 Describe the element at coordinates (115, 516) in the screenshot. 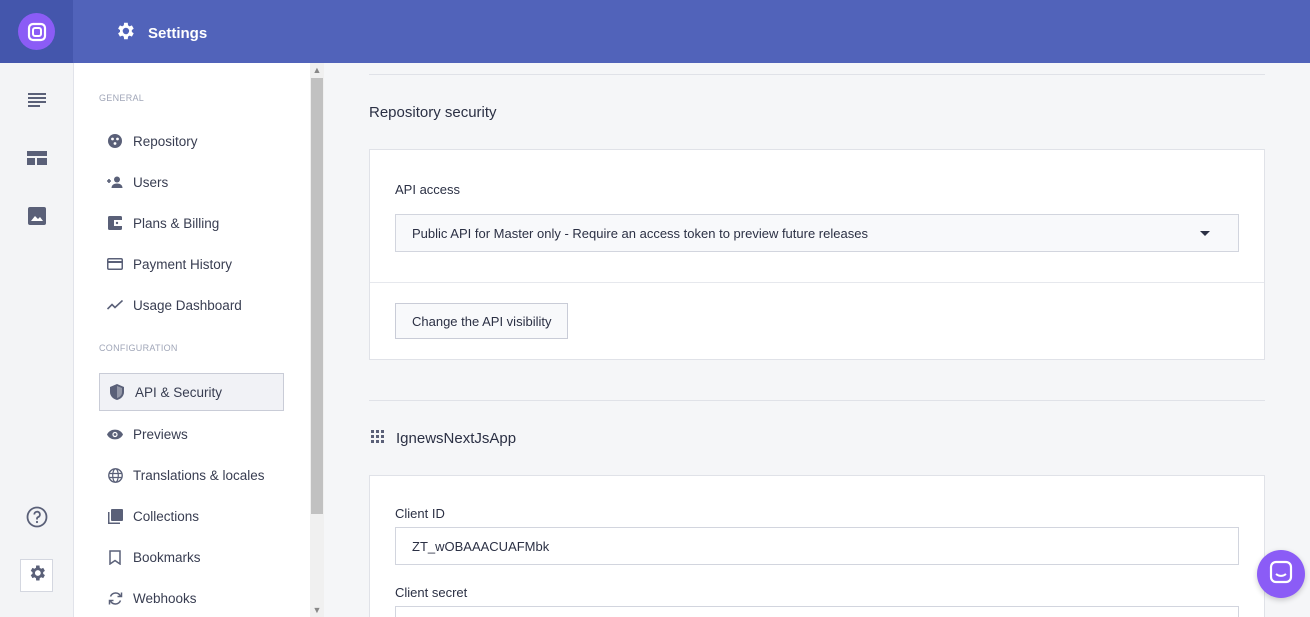

I see `collections-icon` at that location.